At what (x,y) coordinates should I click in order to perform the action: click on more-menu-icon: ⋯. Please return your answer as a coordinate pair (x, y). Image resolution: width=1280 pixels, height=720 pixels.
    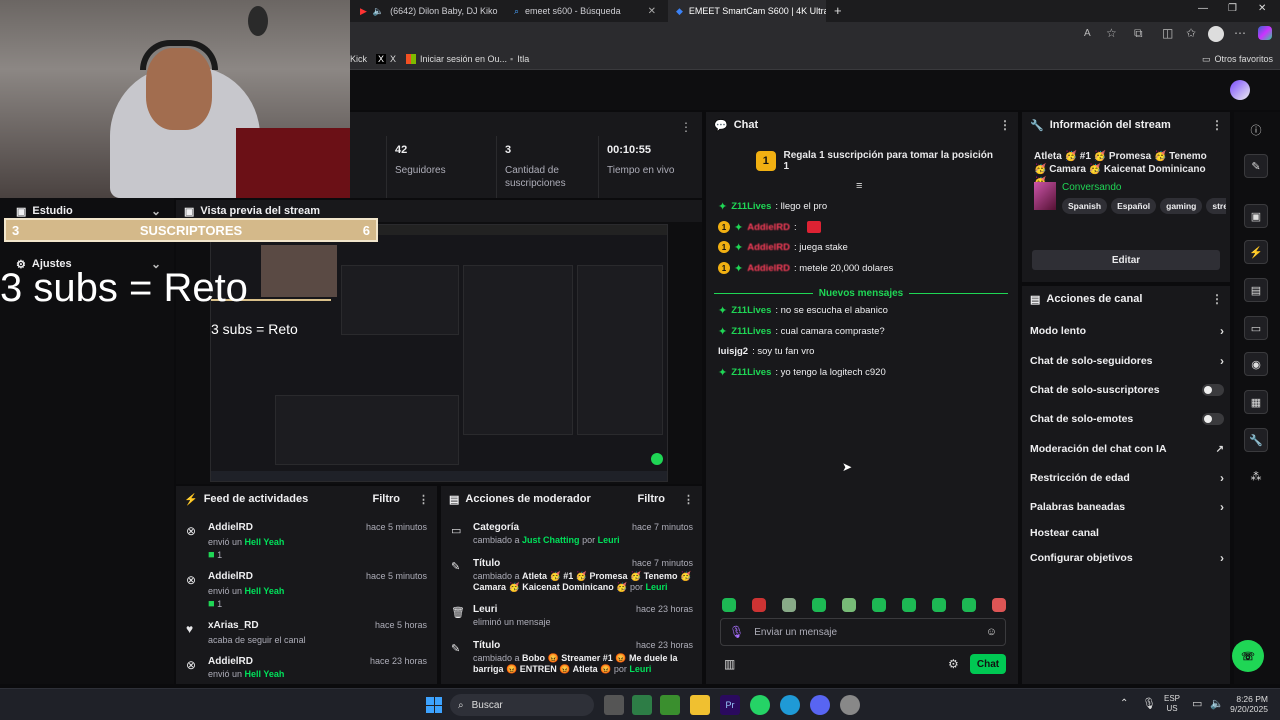
    Looking at the image, I should click on (1240, 33).